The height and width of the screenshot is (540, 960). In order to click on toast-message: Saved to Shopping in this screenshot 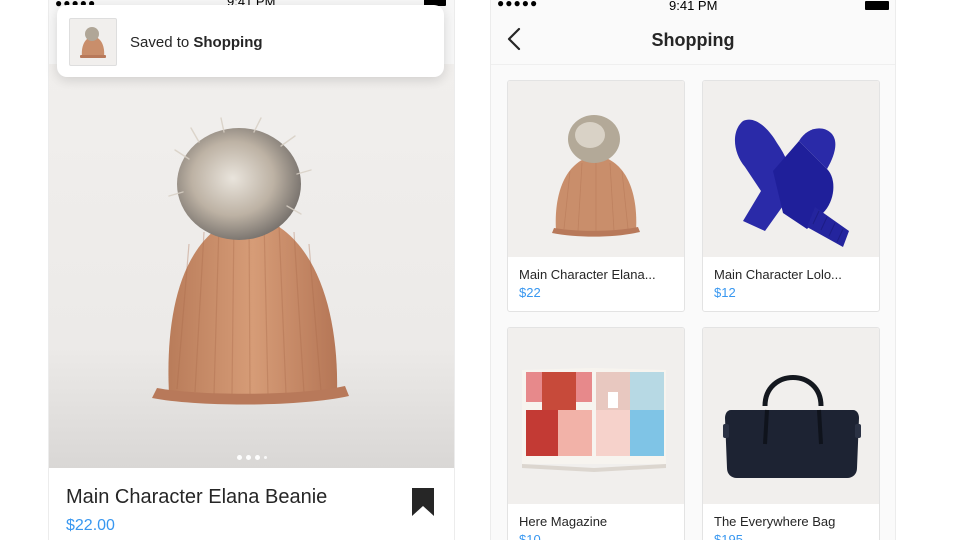, I will do `click(196, 42)`.